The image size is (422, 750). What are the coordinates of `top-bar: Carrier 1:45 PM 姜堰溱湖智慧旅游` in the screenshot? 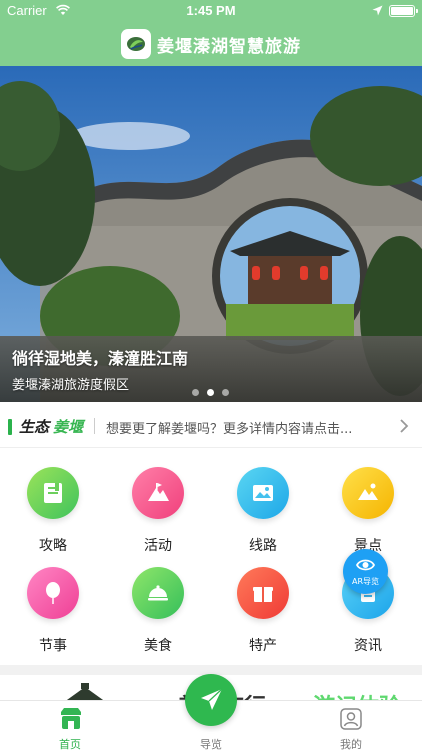 It's located at (211, 33).